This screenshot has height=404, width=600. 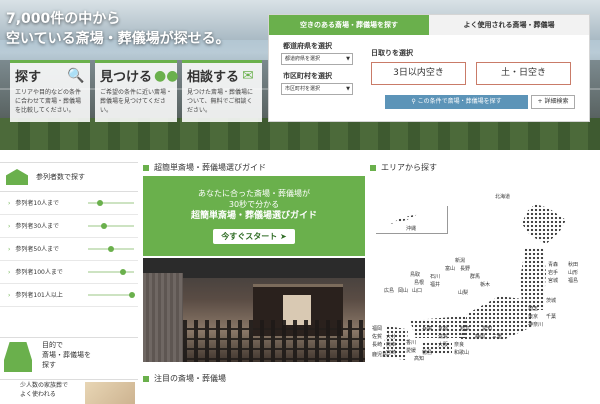 I want to click on pref-label: 神奈川, so click(x=535, y=325).